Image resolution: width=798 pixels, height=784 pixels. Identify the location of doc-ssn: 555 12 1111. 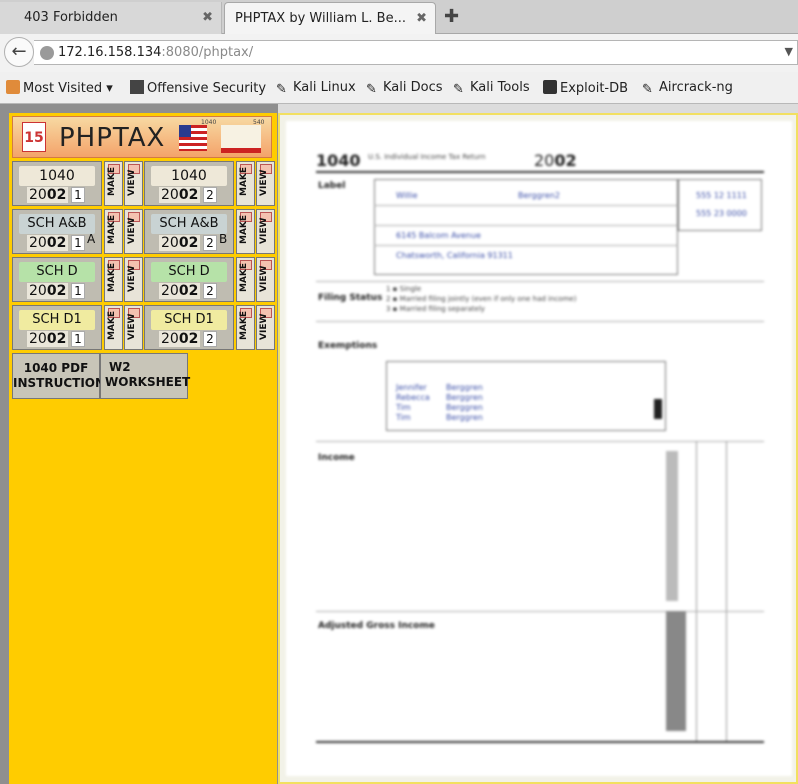
(721, 195).